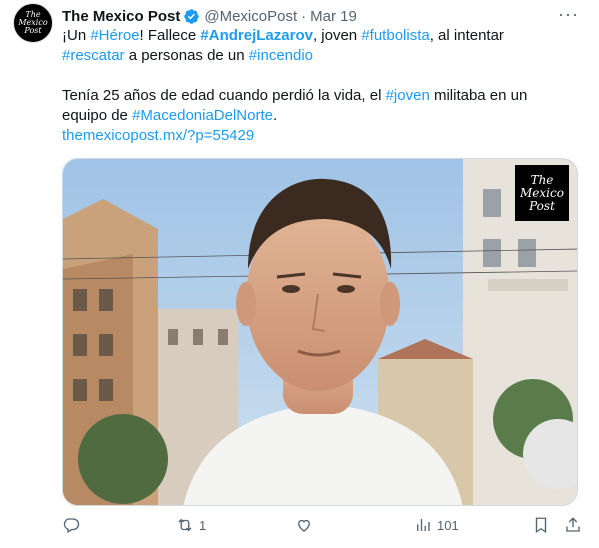 The height and width of the screenshot is (548, 599). I want to click on tweet-actions: 1 101, so click(322, 527).